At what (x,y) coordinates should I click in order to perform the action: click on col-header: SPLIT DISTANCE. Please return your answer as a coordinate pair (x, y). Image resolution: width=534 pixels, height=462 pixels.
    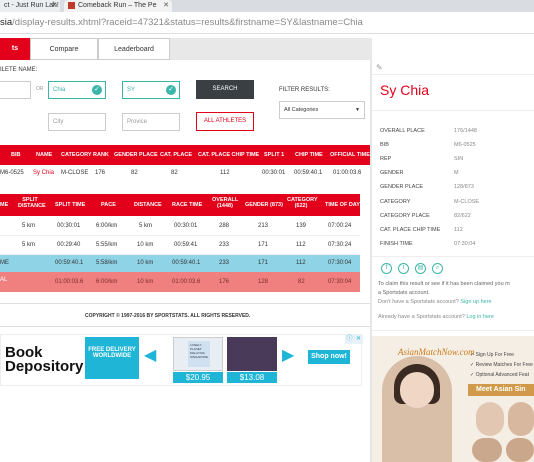
    Looking at the image, I should click on (32, 203).